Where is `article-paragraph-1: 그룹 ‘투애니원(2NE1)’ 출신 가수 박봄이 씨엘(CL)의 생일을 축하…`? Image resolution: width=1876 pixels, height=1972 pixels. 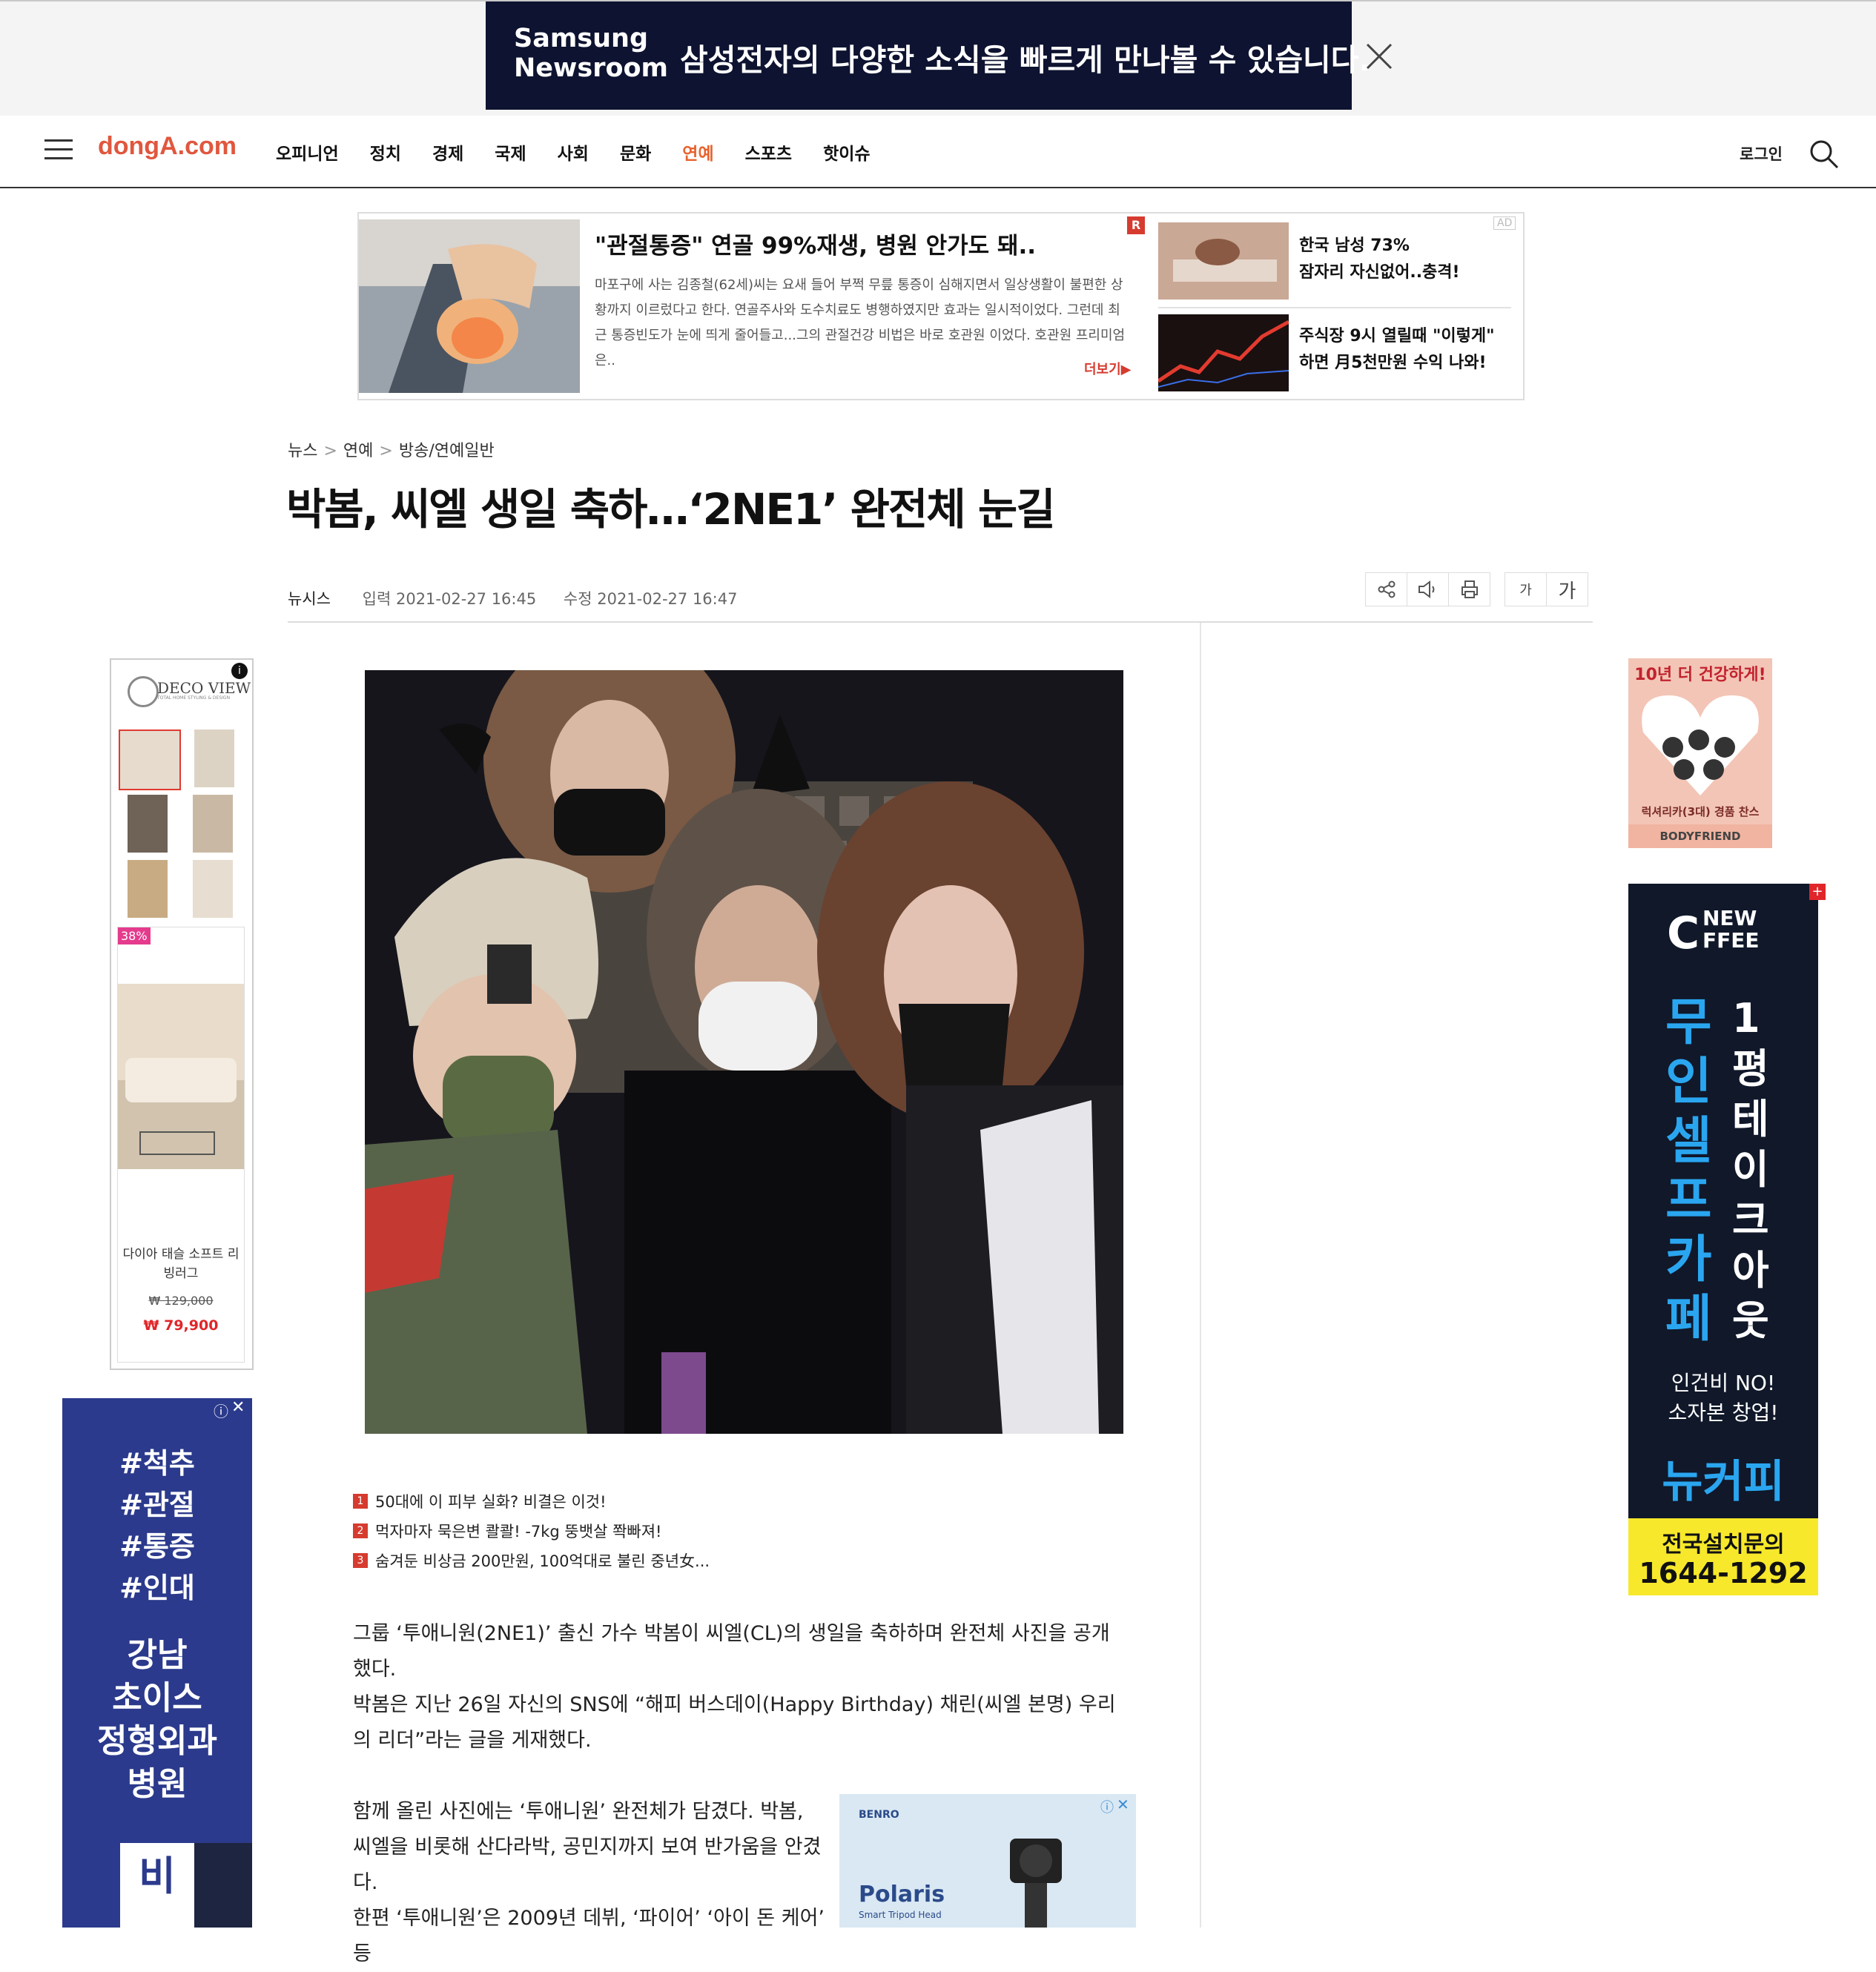 article-paragraph-1: 그룹 ‘투애니원(2NE1)’ 출신 가수 박봄이 씨엘(CL)의 생일을 축하… is located at coordinates (732, 1651).